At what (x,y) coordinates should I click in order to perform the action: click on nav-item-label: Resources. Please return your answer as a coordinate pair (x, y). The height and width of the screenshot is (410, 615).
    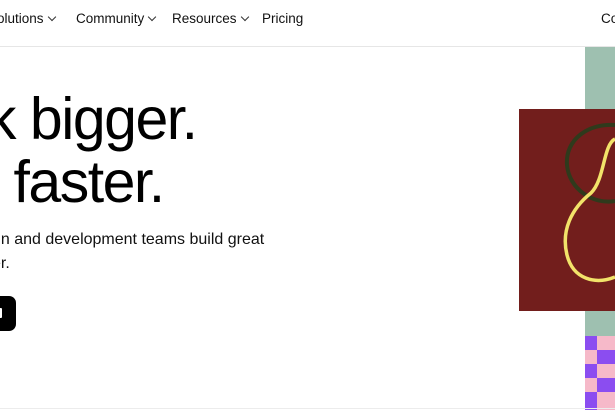
    Looking at the image, I should click on (204, 18).